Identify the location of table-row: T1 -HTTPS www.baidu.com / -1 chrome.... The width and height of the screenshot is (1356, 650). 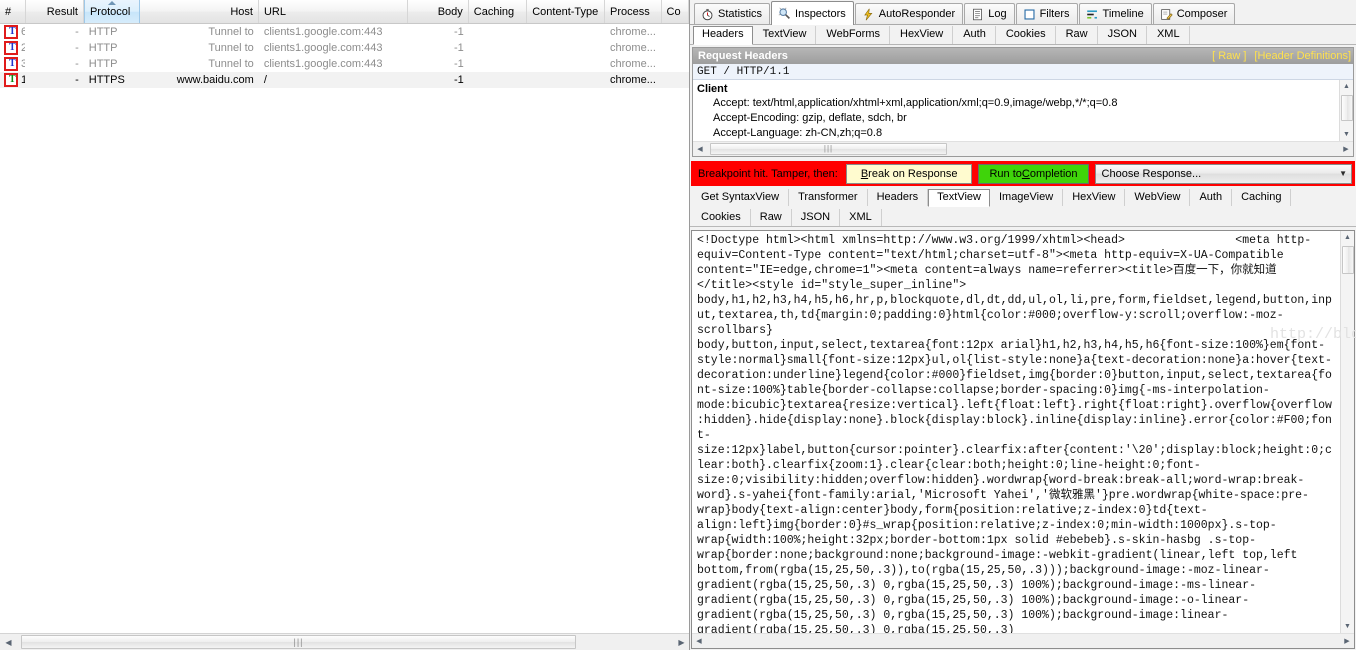
(344, 80).